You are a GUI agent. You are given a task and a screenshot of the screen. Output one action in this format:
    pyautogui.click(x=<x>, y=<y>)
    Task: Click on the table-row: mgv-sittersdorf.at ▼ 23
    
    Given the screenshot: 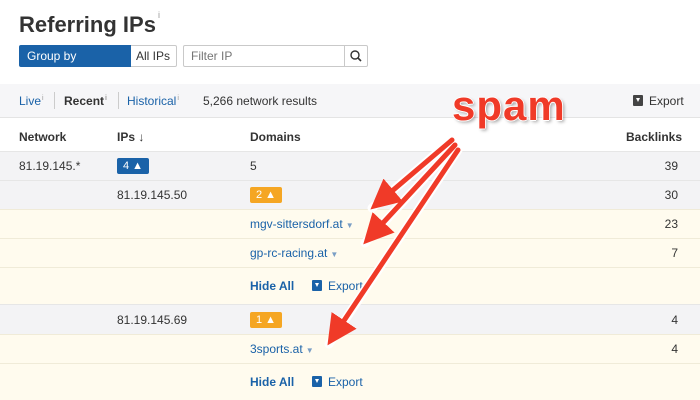 What is the action you would take?
    pyautogui.click(x=350, y=223)
    